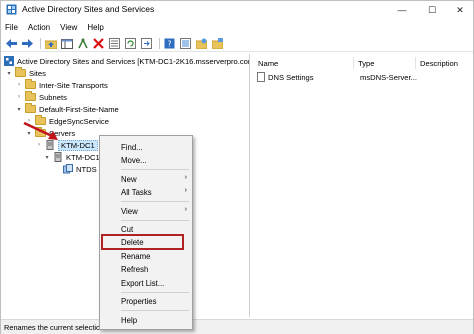 Image resolution: width=474 pixels, height=334 pixels. I want to click on menu-item-all-tasks: All Tasks ›, so click(146, 192).